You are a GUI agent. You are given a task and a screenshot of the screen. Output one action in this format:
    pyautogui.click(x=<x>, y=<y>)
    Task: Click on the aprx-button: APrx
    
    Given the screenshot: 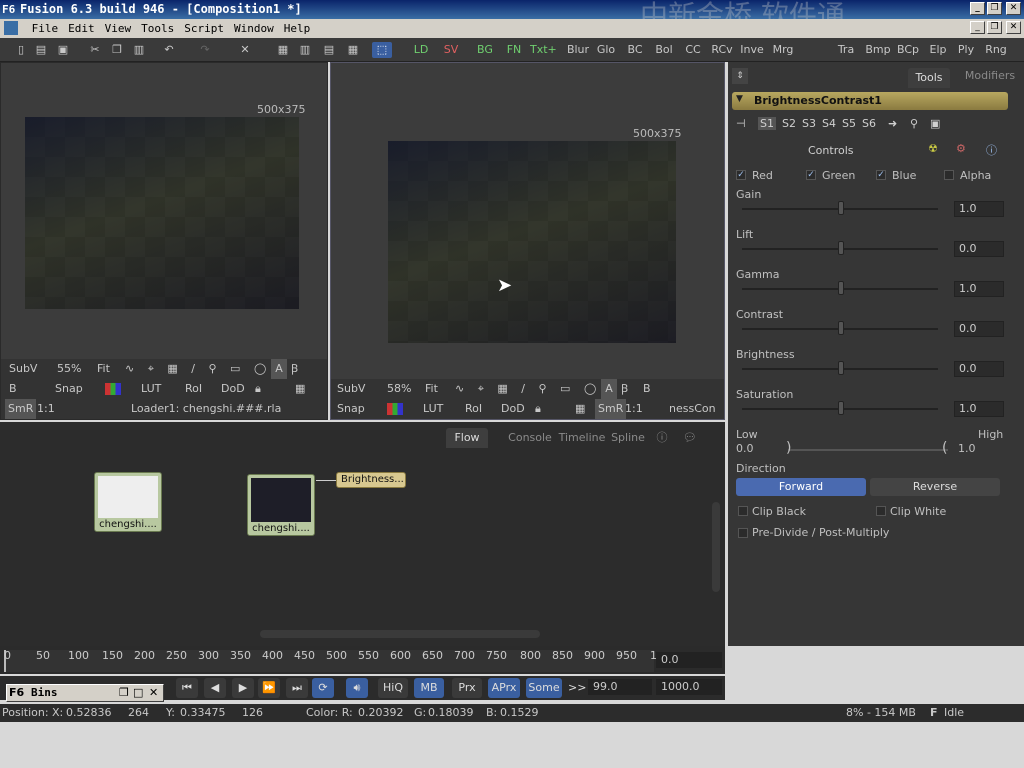 What is the action you would take?
    pyautogui.click(x=504, y=688)
    